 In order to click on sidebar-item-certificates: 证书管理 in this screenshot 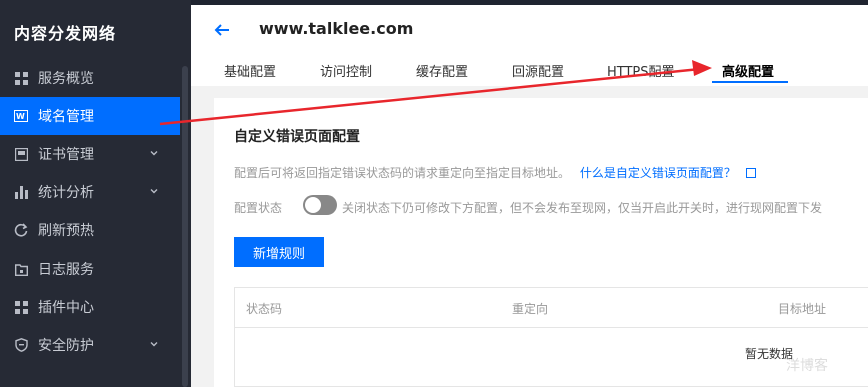, I will do `click(90, 154)`.